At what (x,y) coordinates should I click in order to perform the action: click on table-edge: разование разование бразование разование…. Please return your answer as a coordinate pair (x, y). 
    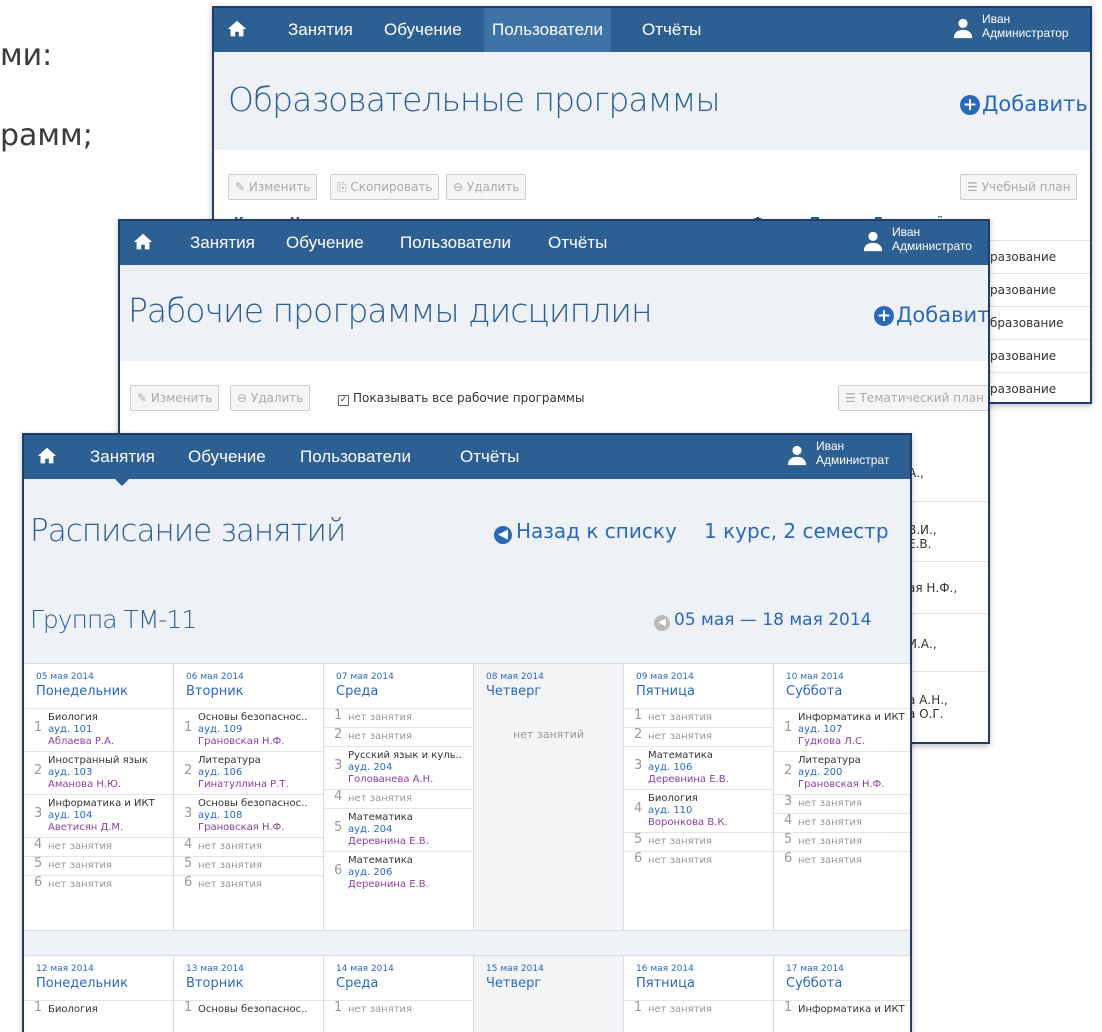
    Looking at the image, I should click on (1039, 321).